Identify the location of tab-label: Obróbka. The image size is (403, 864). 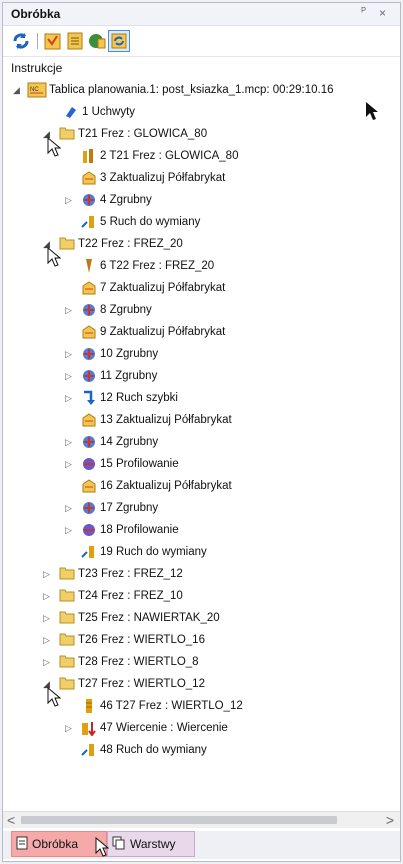
(55, 844).